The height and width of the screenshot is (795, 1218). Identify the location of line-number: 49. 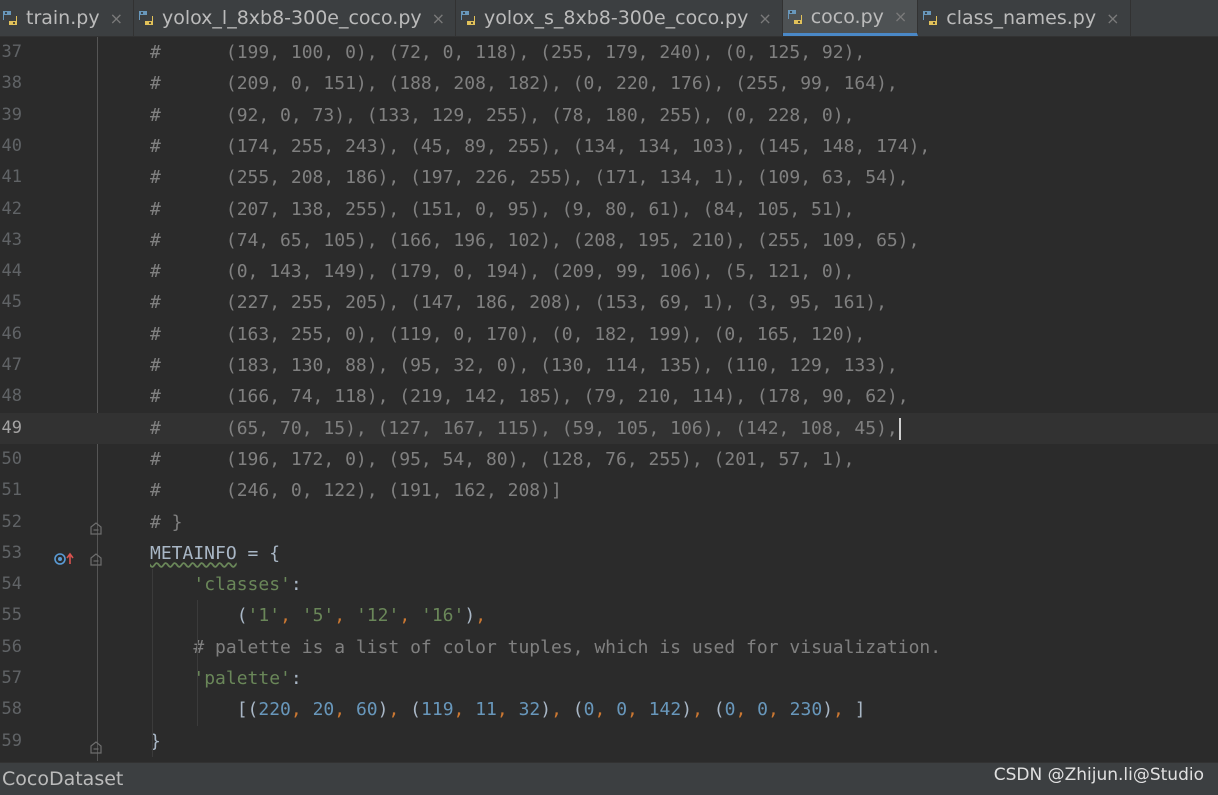
(11, 427).